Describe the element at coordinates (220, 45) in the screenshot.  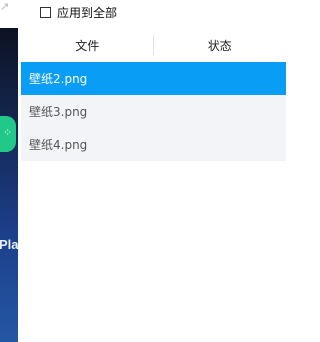
I see `column-header-status: 状态` at that location.